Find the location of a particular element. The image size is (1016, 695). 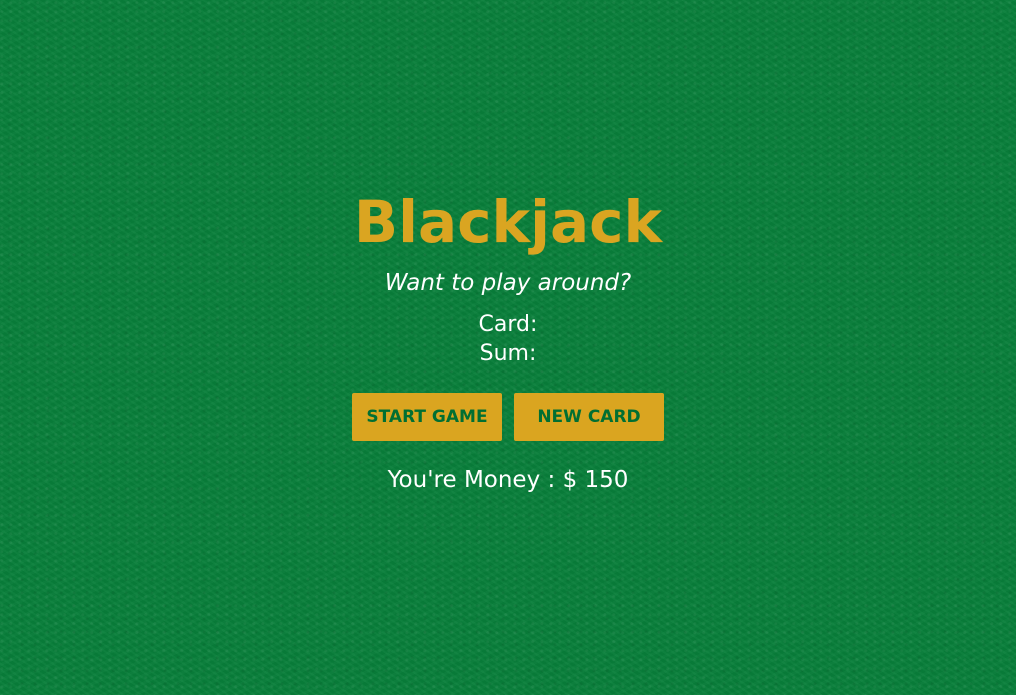

game-message: Want to play around? is located at coordinates (508, 283).